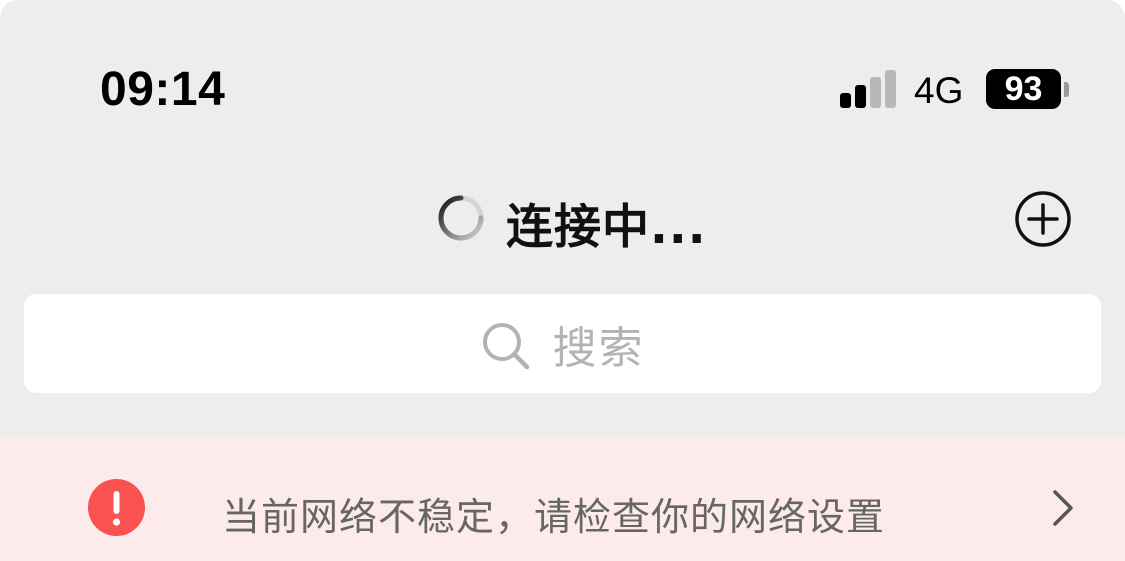  What do you see at coordinates (554, 517) in the screenshot?
I see `network-warning-text: 当前网络不稳定，请检查你的网络设置` at bounding box center [554, 517].